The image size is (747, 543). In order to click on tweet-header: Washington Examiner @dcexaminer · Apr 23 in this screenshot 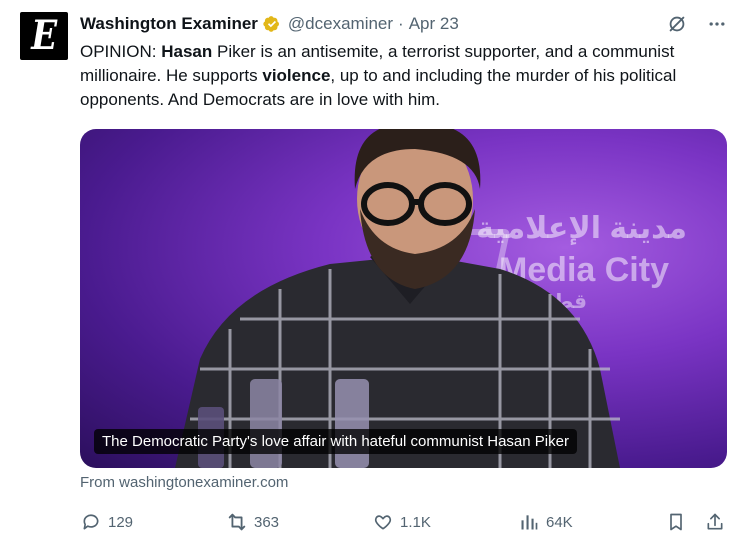, I will do `click(269, 24)`.